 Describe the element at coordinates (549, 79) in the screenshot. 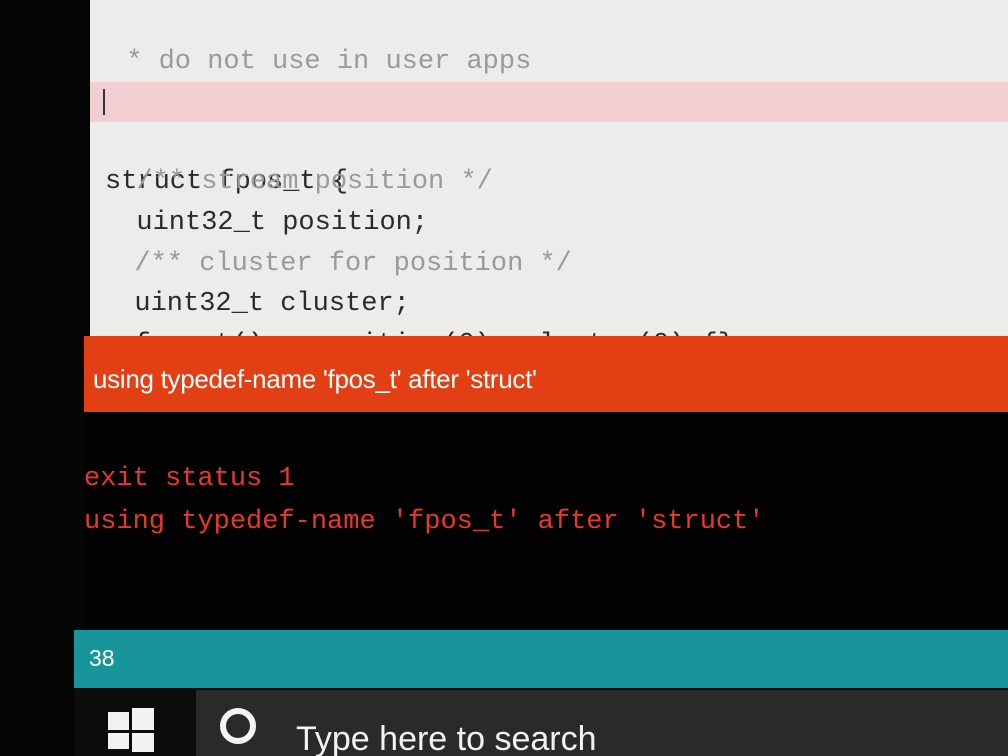

I see `code-line: */` at that location.